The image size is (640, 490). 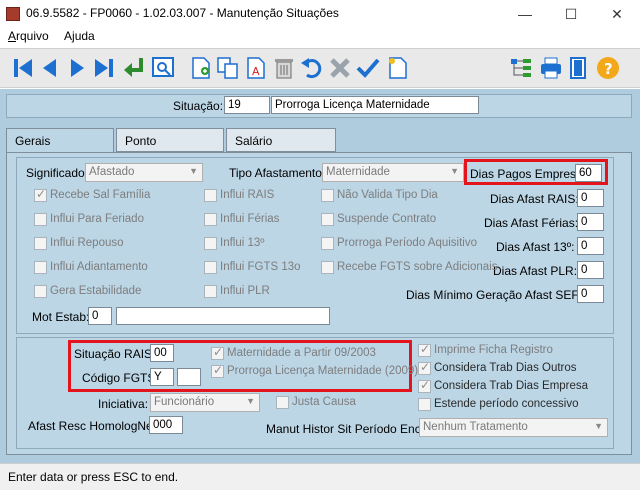 I want to click on dias-ferias-label: Dias Afast Férias:, so click(x=531, y=223).